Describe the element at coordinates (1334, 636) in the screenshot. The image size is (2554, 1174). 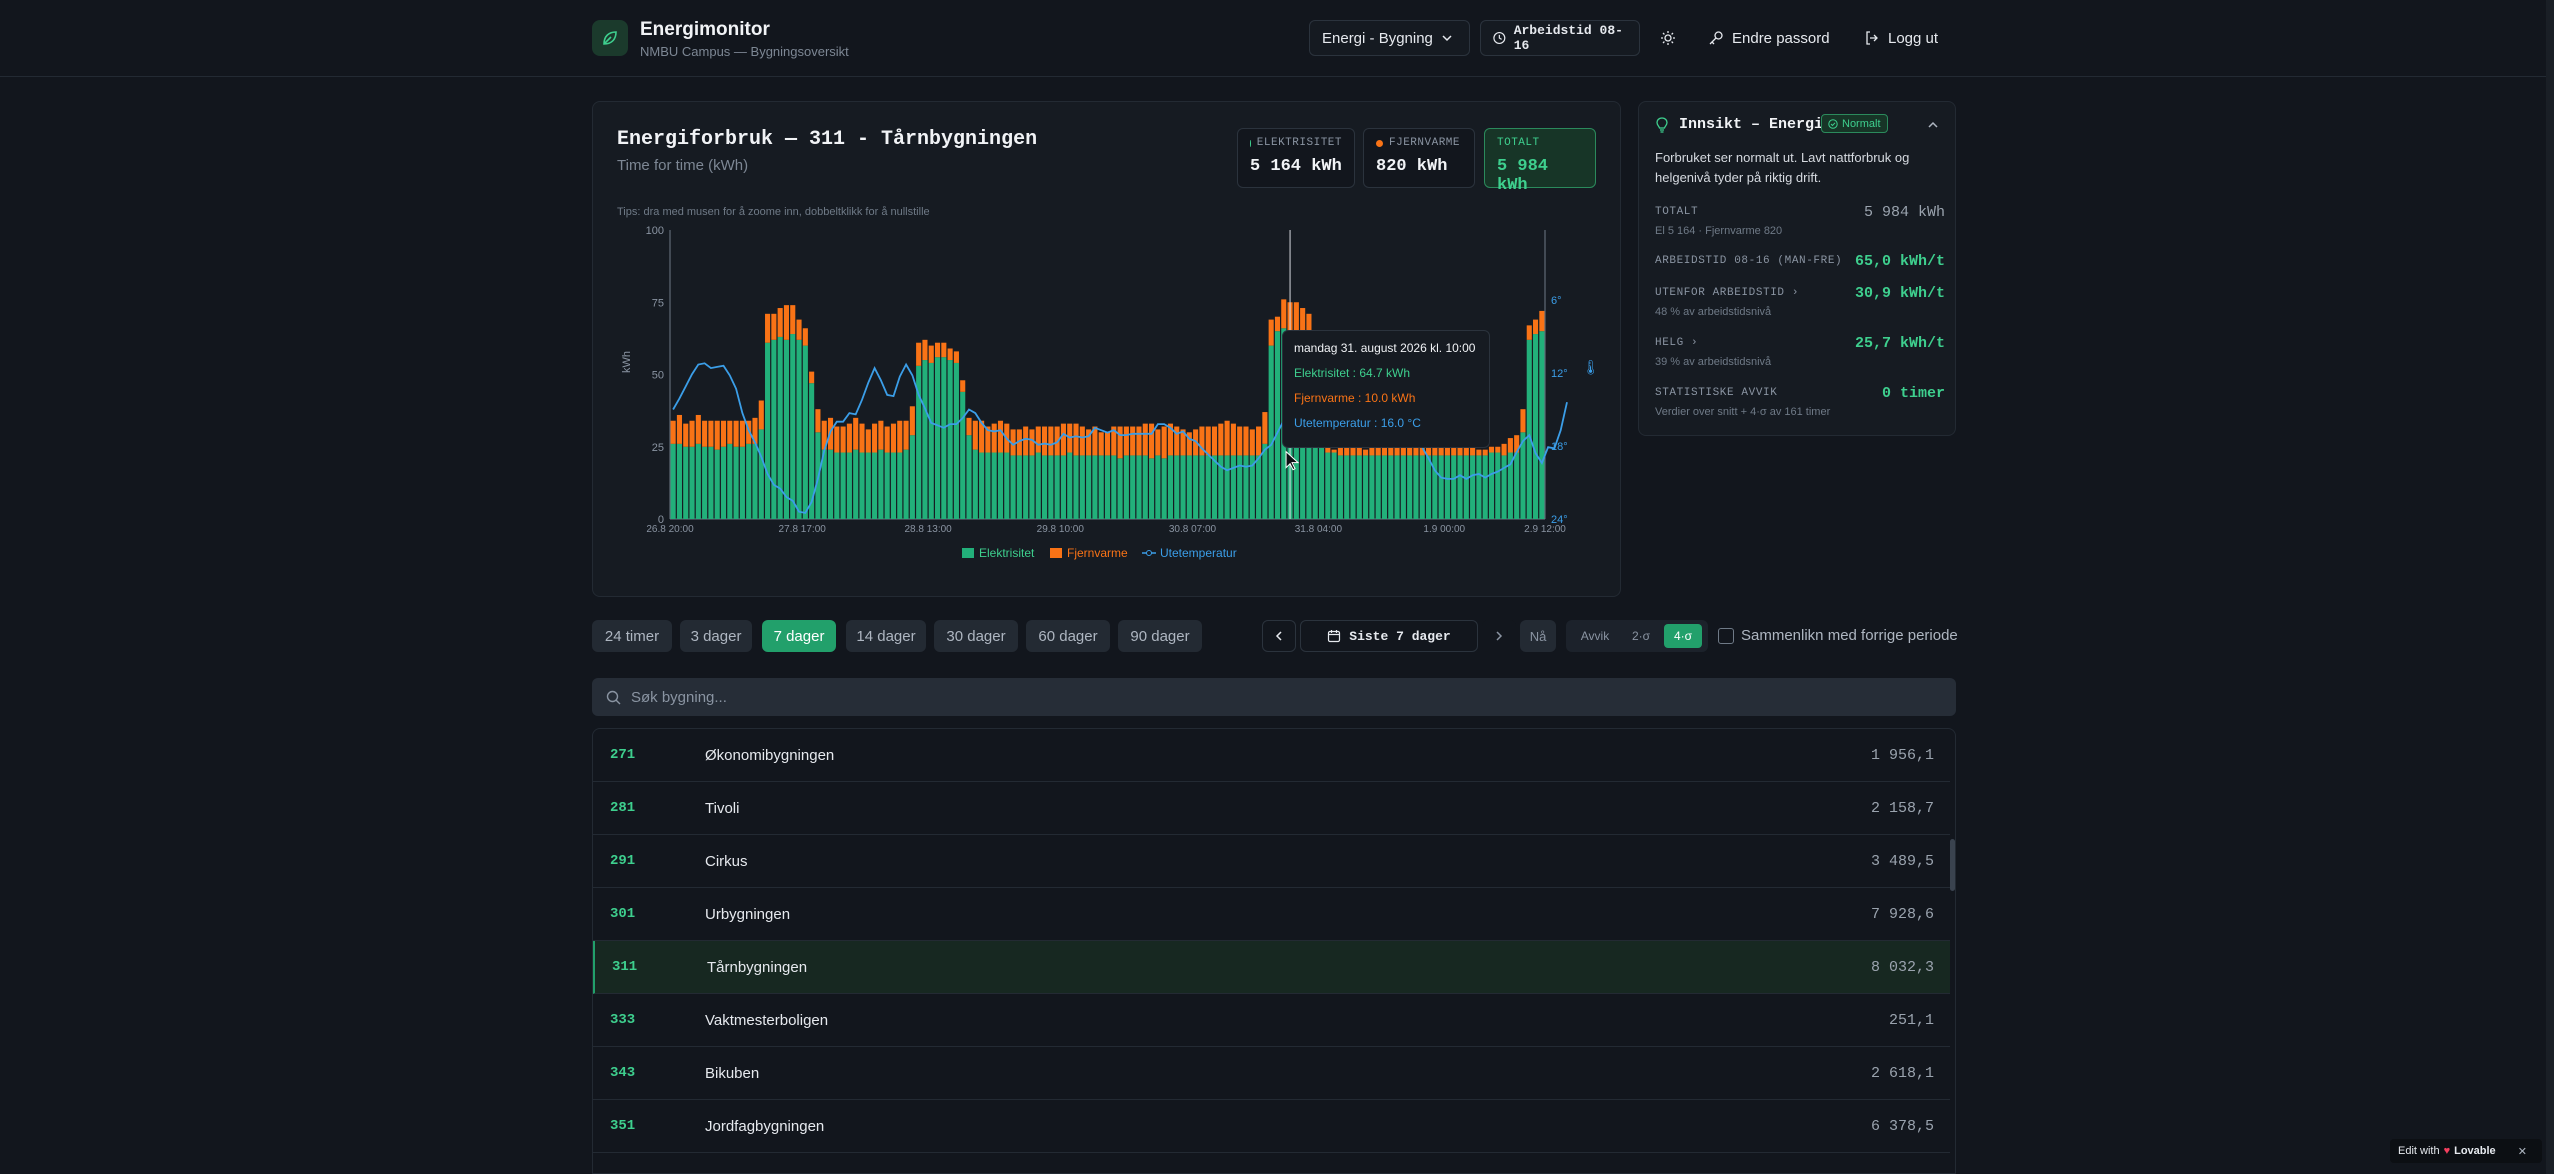
I see `calendar-icon` at that location.